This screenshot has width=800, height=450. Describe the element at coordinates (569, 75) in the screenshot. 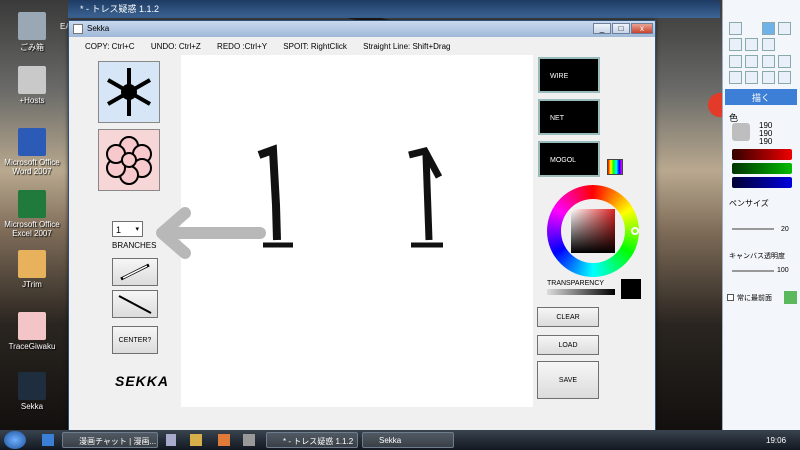

I see `preset-wire: WIRE` at that location.